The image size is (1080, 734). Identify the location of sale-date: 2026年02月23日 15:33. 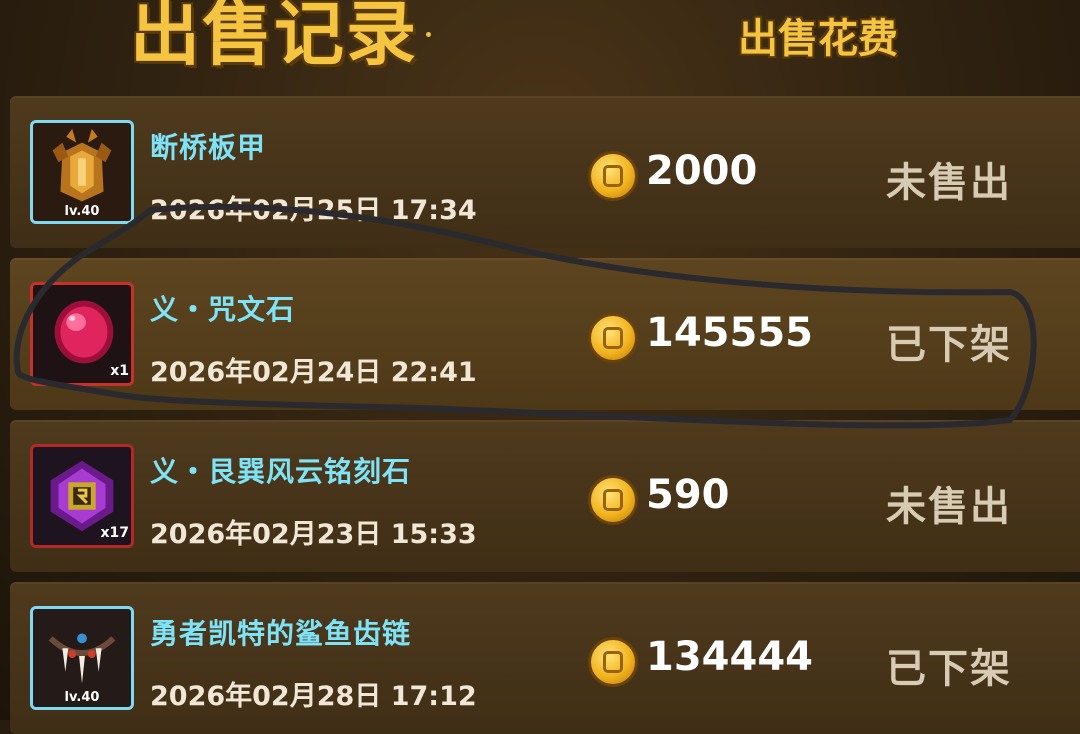
(313, 534).